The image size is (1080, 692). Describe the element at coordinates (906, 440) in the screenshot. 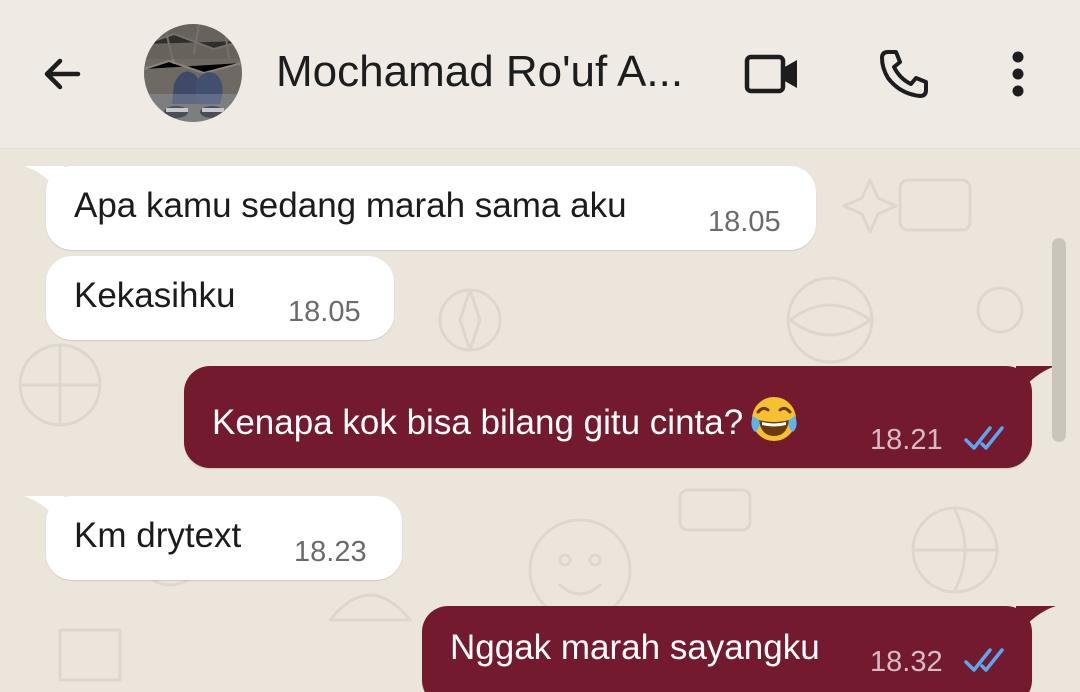

I see `message-time: 18.21` at that location.